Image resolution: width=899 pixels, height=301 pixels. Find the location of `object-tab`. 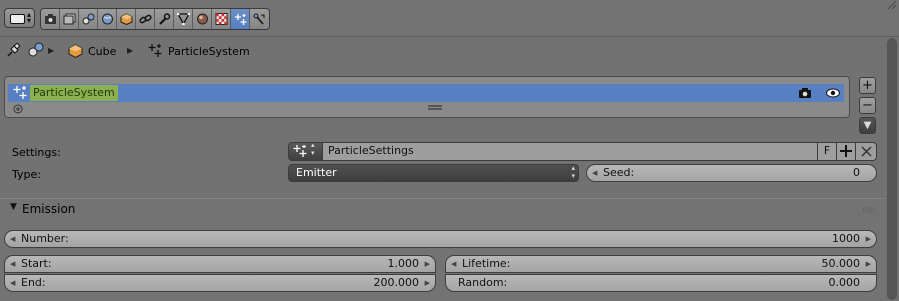

object-tab is located at coordinates (126, 19).